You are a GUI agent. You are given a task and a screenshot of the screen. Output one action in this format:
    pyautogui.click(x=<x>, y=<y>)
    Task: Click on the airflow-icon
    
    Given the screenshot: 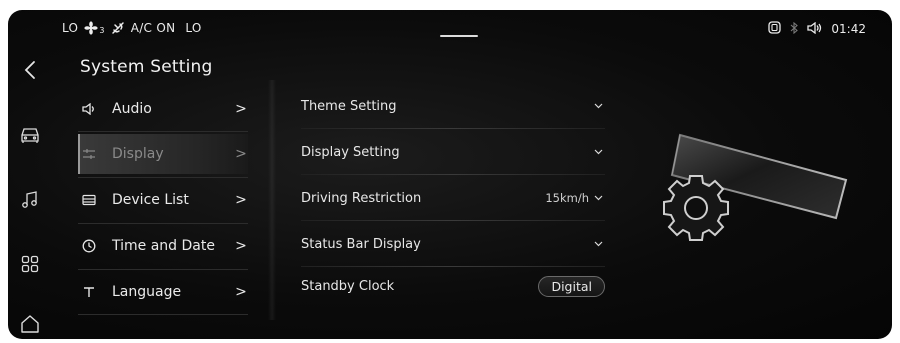 What is the action you would take?
    pyautogui.click(x=118, y=28)
    